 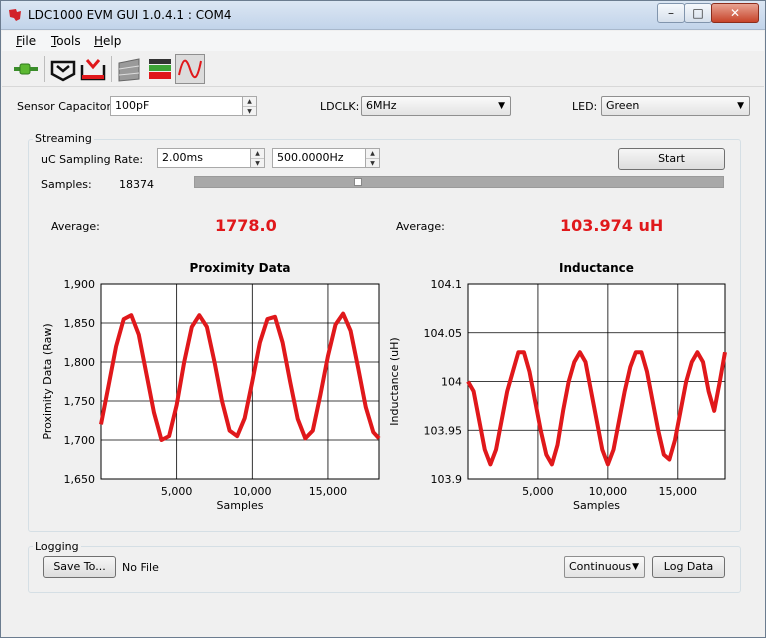 What do you see at coordinates (66, 184) in the screenshot?
I see `samples-label: Samples:` at bounding box center [66, 184].